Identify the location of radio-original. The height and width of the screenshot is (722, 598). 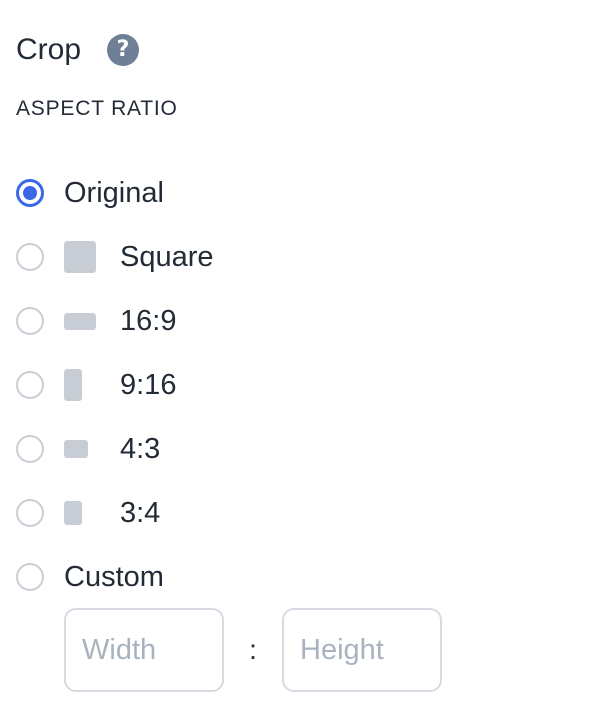
(30, 193).